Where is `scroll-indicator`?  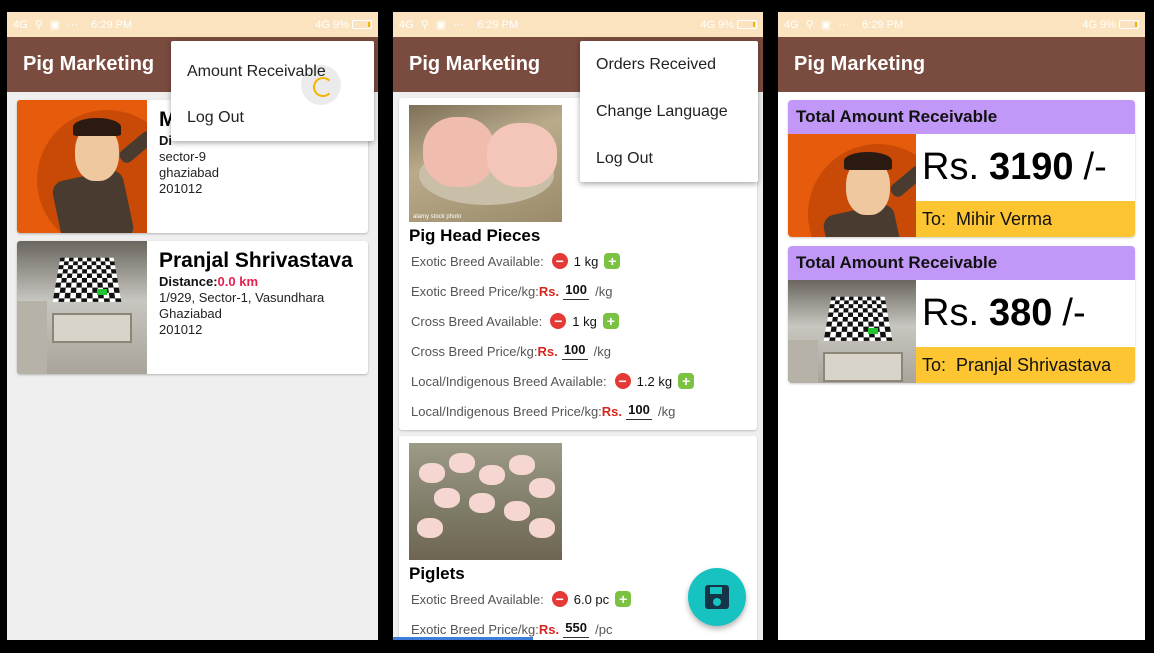 scroll-indicator is located at coordinates (463, 638).